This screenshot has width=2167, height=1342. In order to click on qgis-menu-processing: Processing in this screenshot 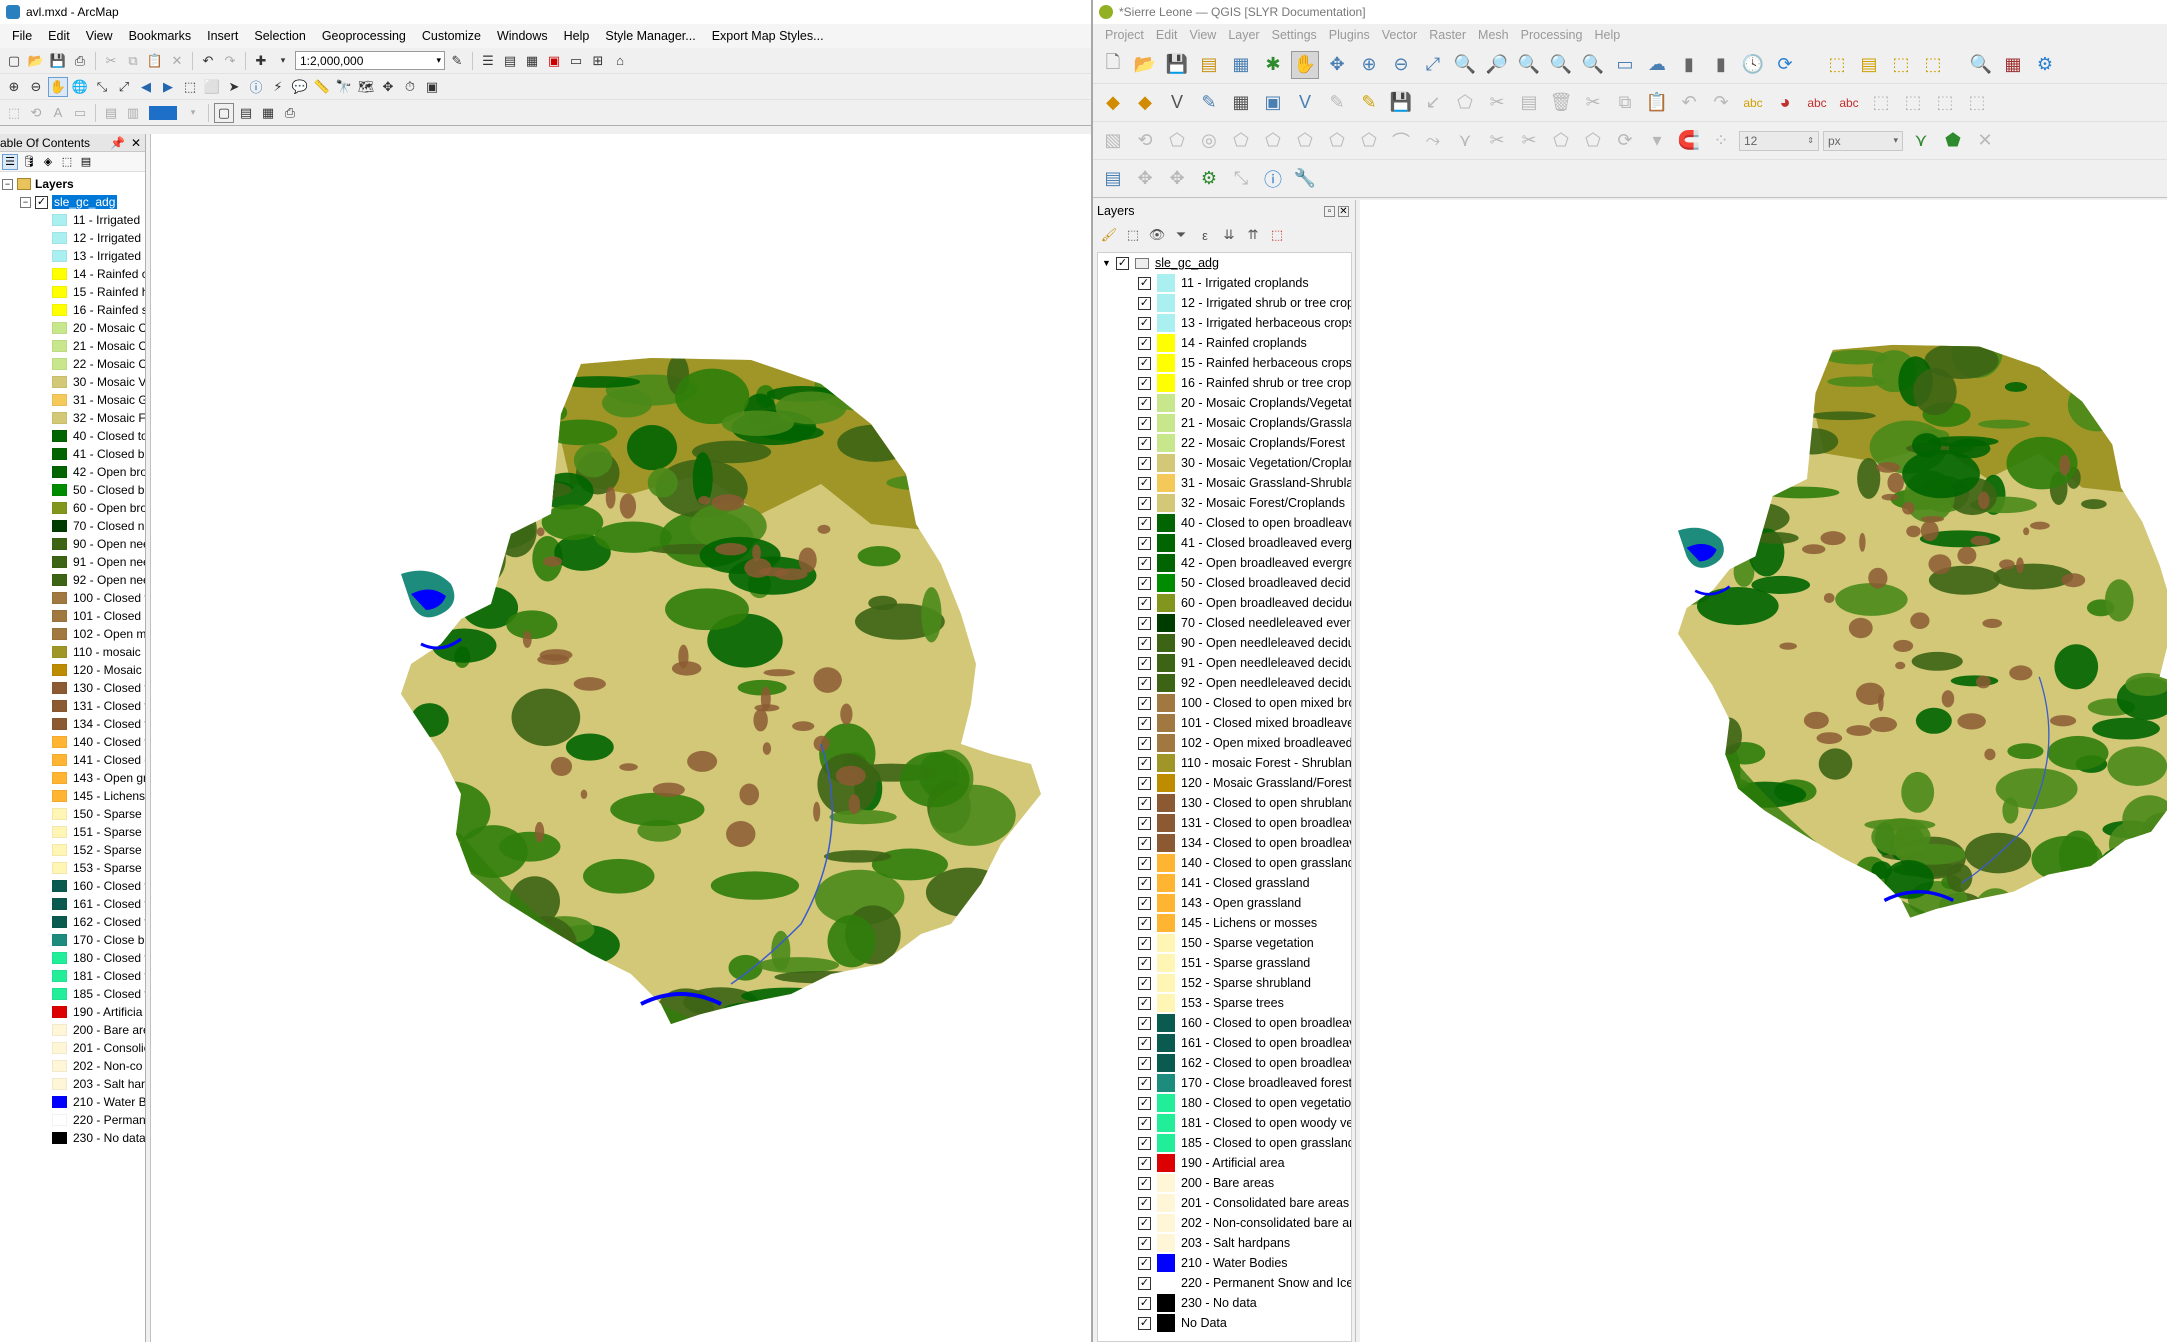, I will do `click(1552, 35)`.